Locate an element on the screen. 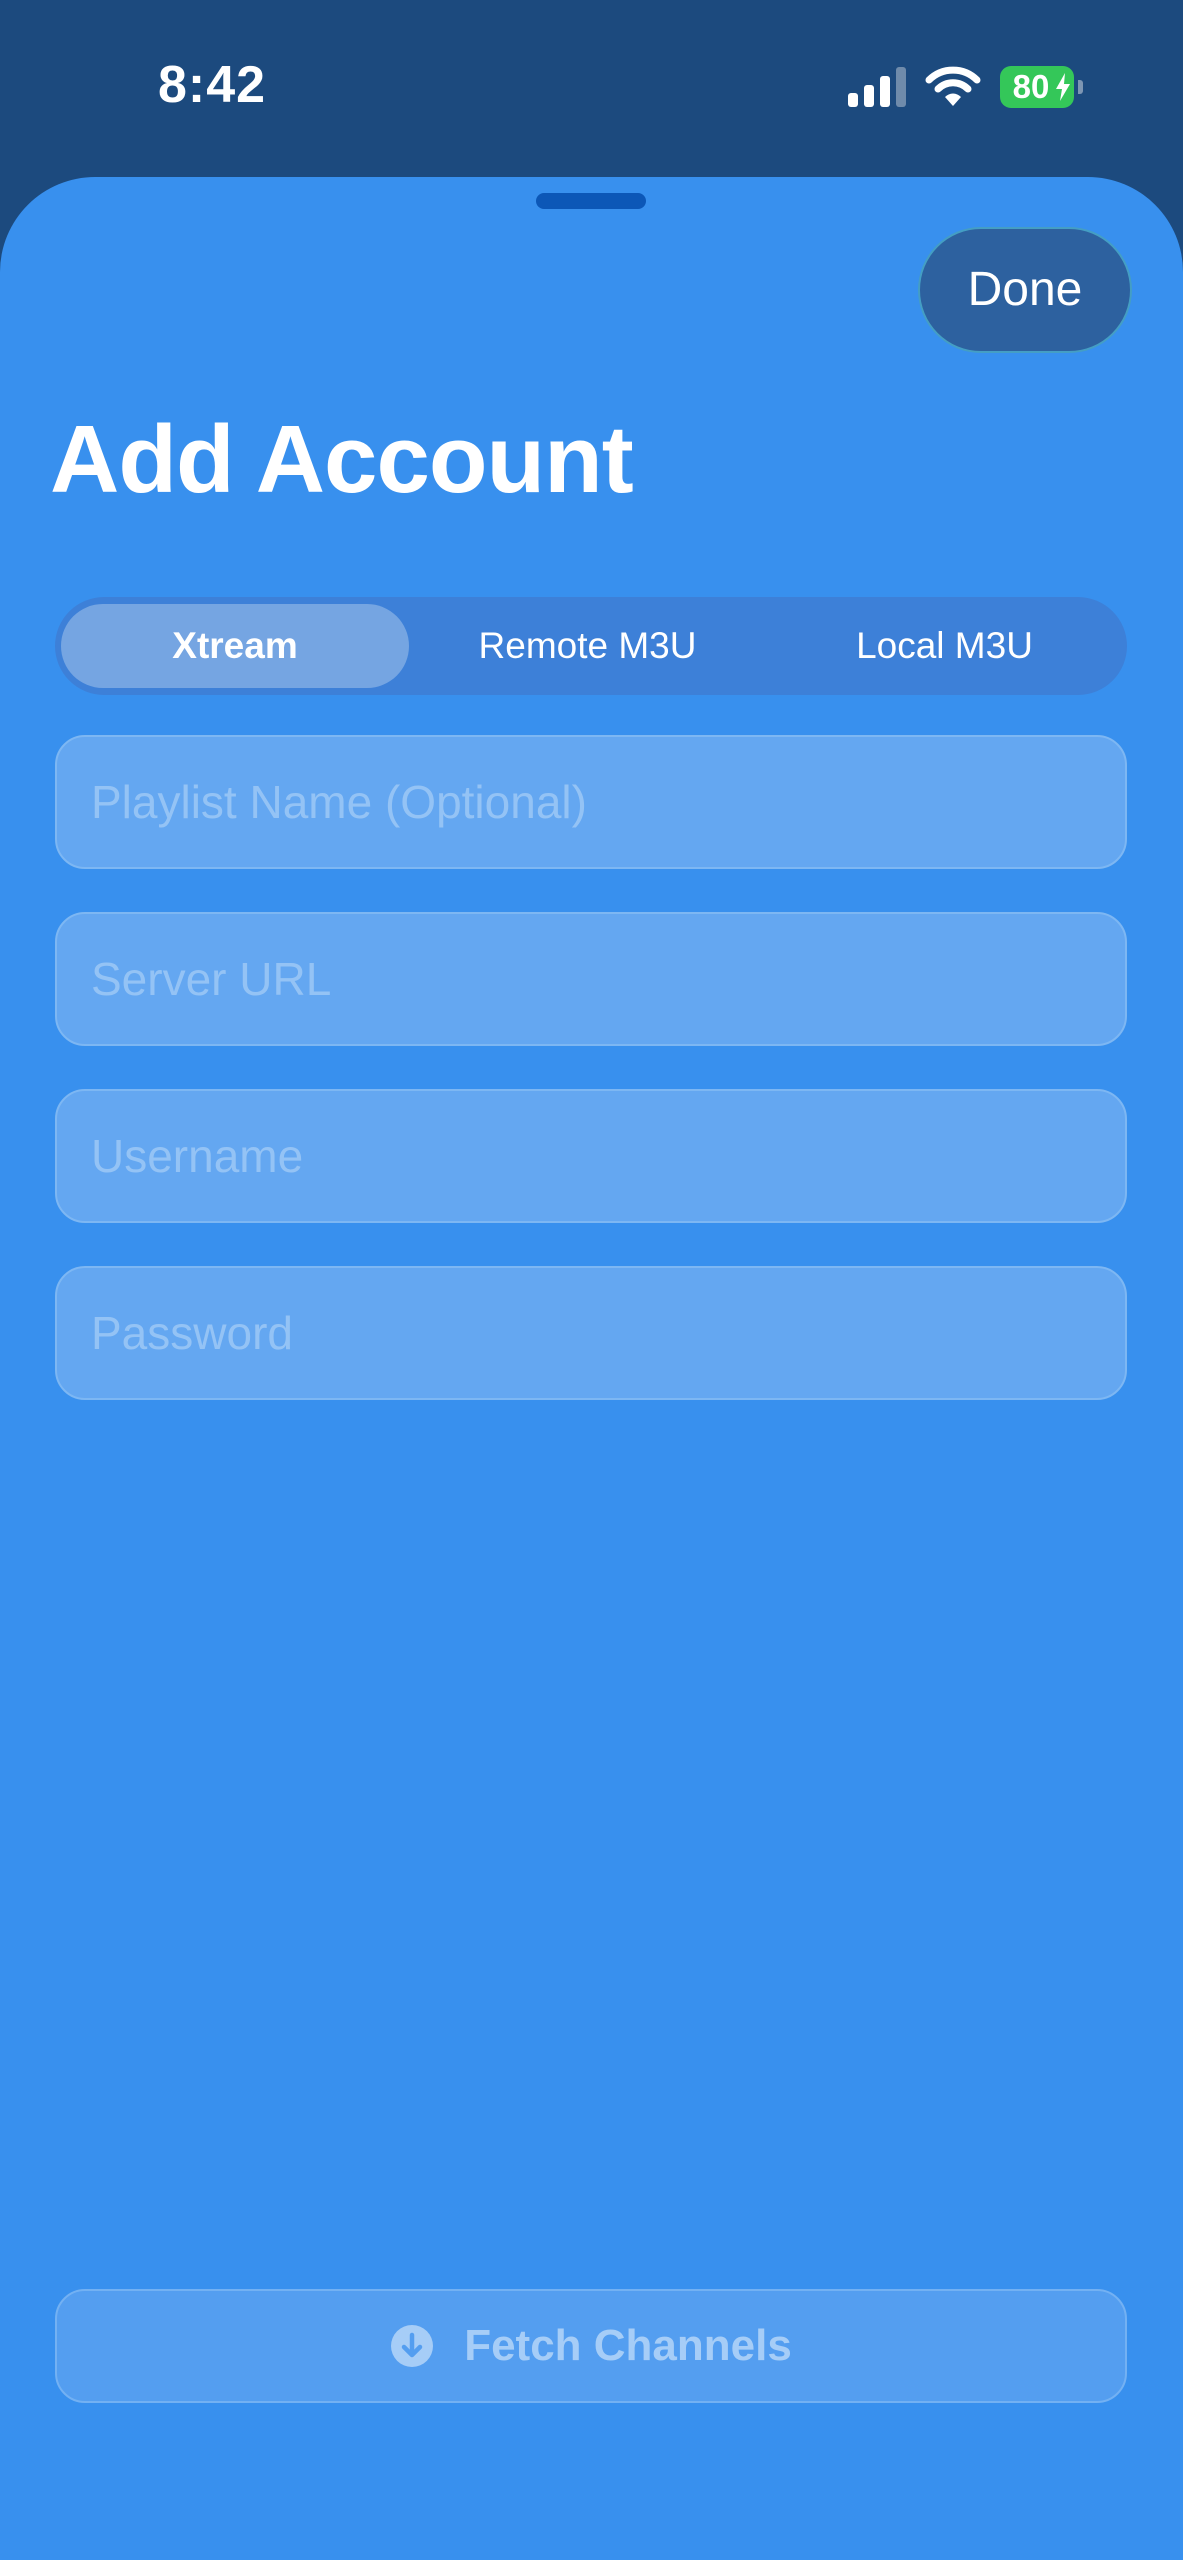  wifi-icon is located at coordinates (953, 86).